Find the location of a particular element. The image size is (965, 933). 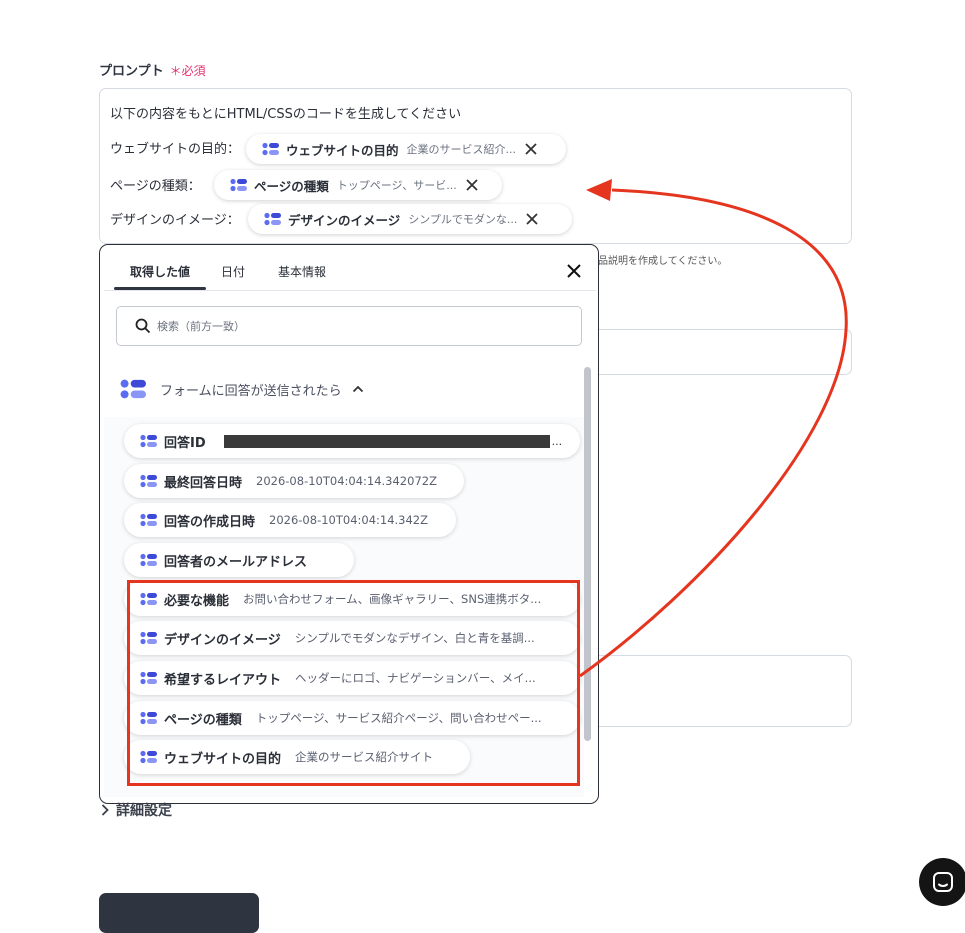

prompt-line-4: デザインのイメージ： is located at coordinates (175, 220).